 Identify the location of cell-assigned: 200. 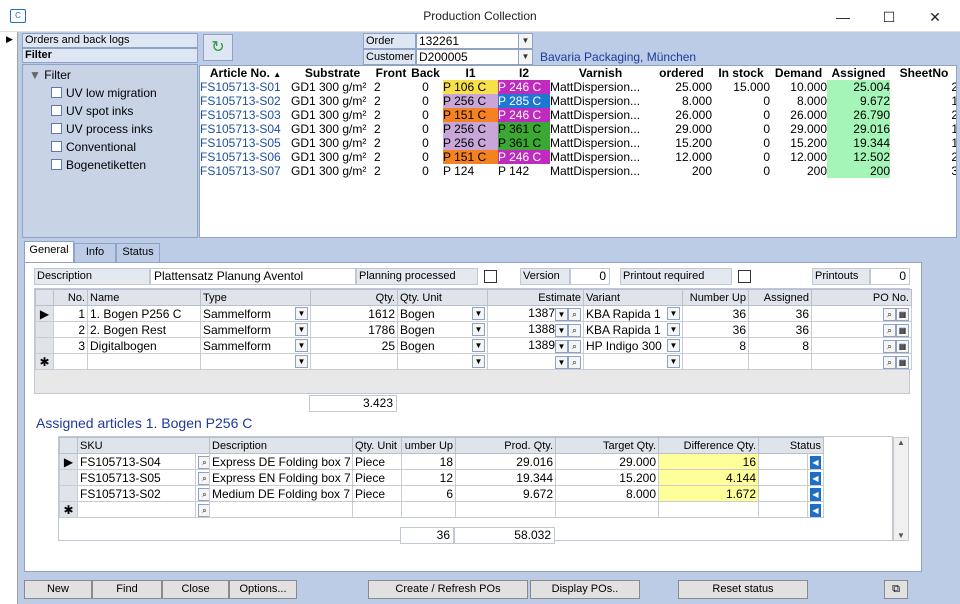
(858, 171).